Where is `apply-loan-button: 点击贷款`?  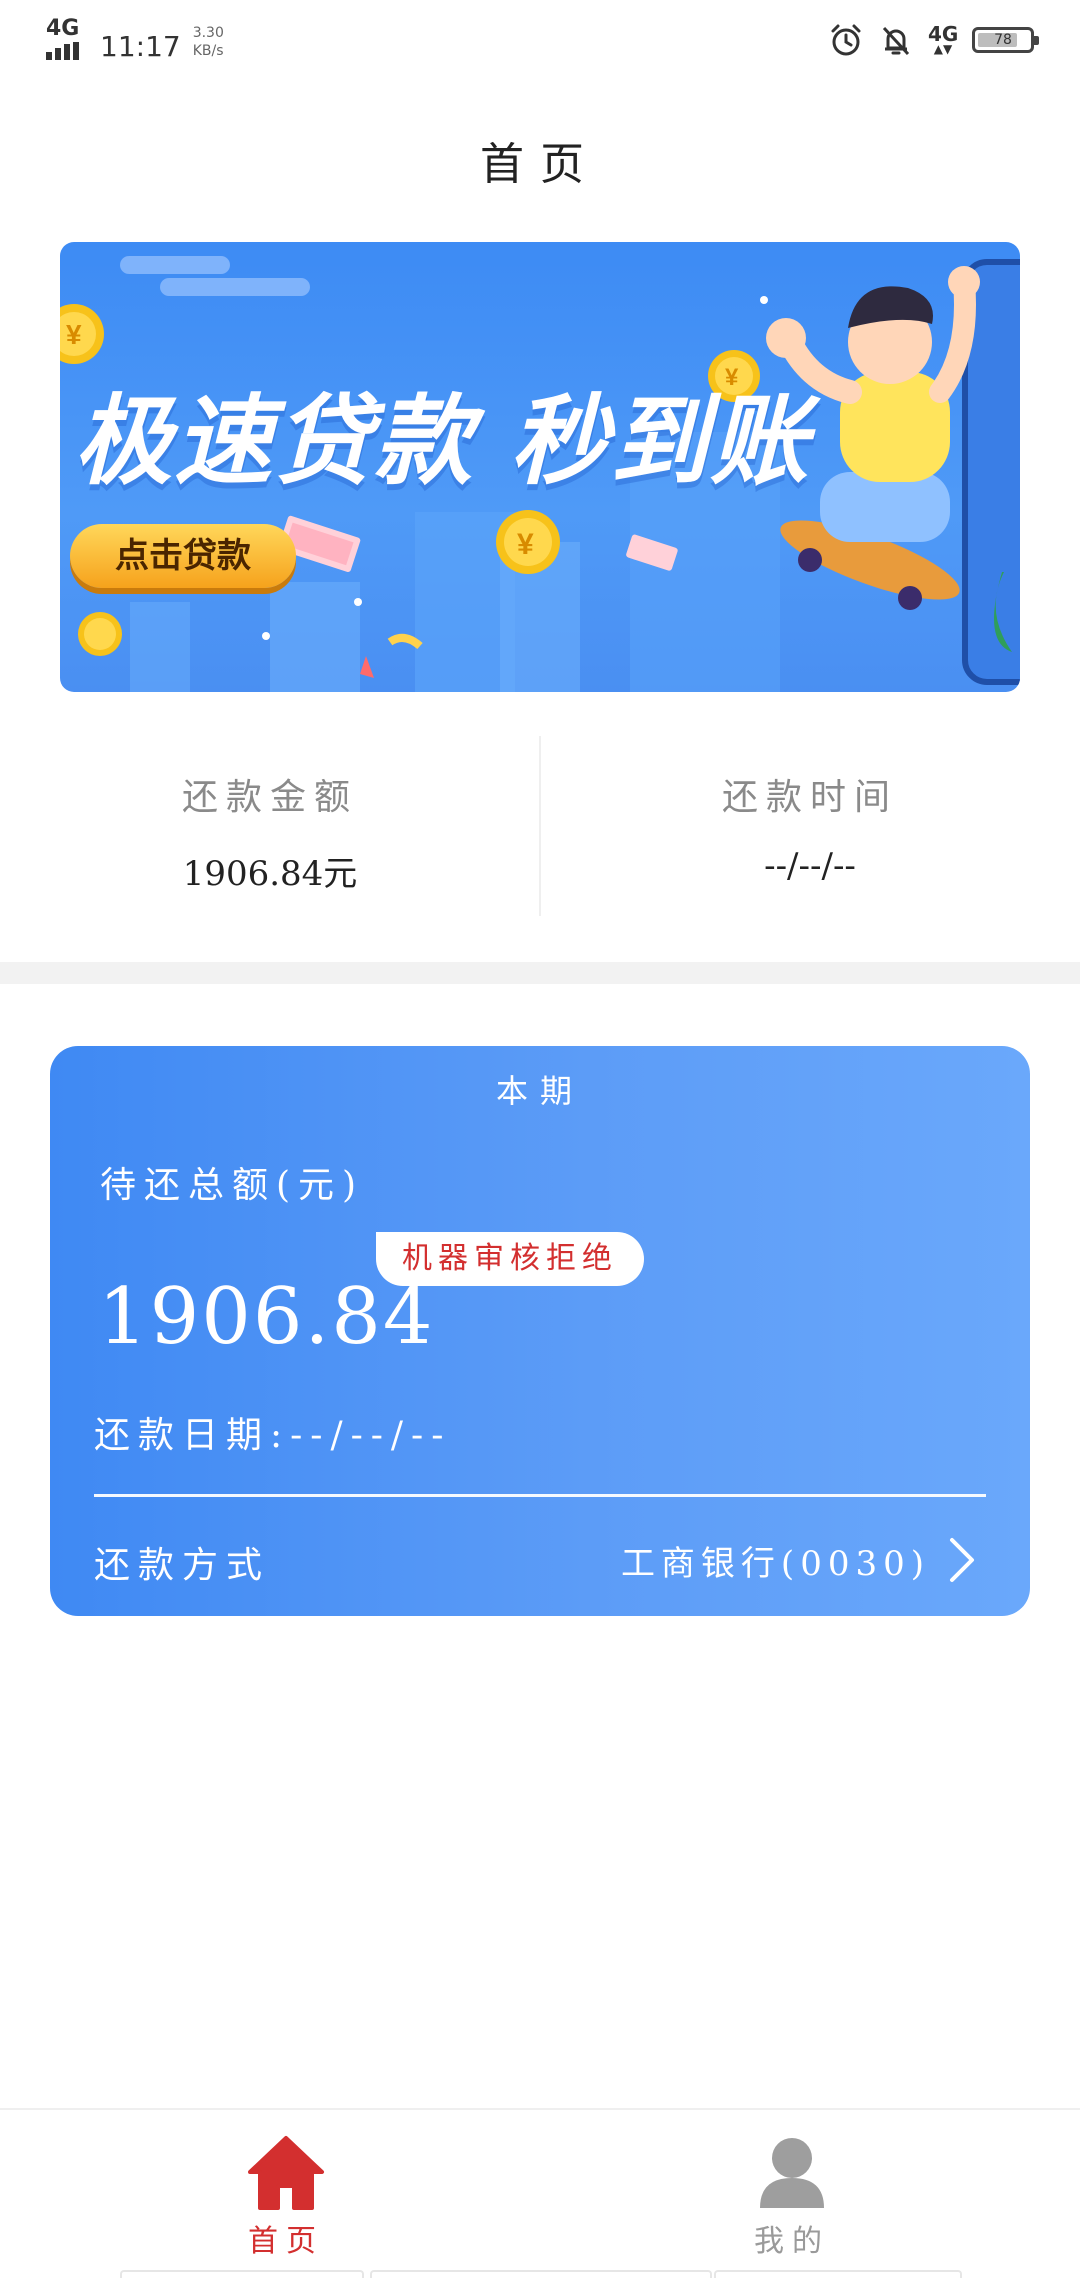 apply-loan-button: 点击贷款 is located at coordinates (183, 556).